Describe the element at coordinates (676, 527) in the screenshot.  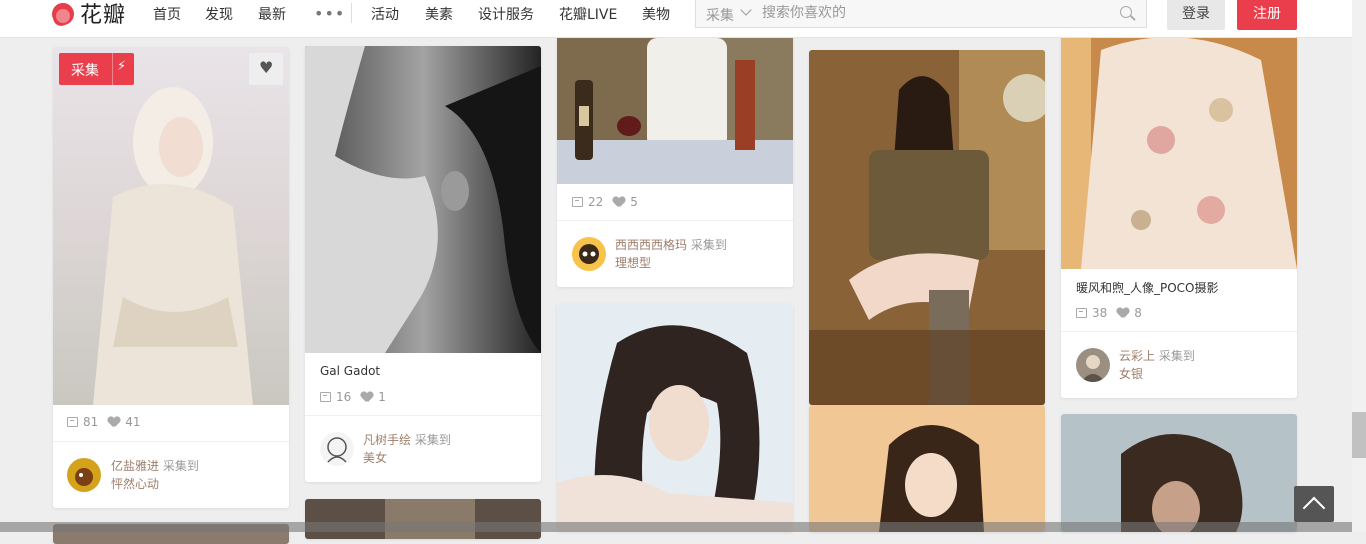
I see `footer-shade` at that location.